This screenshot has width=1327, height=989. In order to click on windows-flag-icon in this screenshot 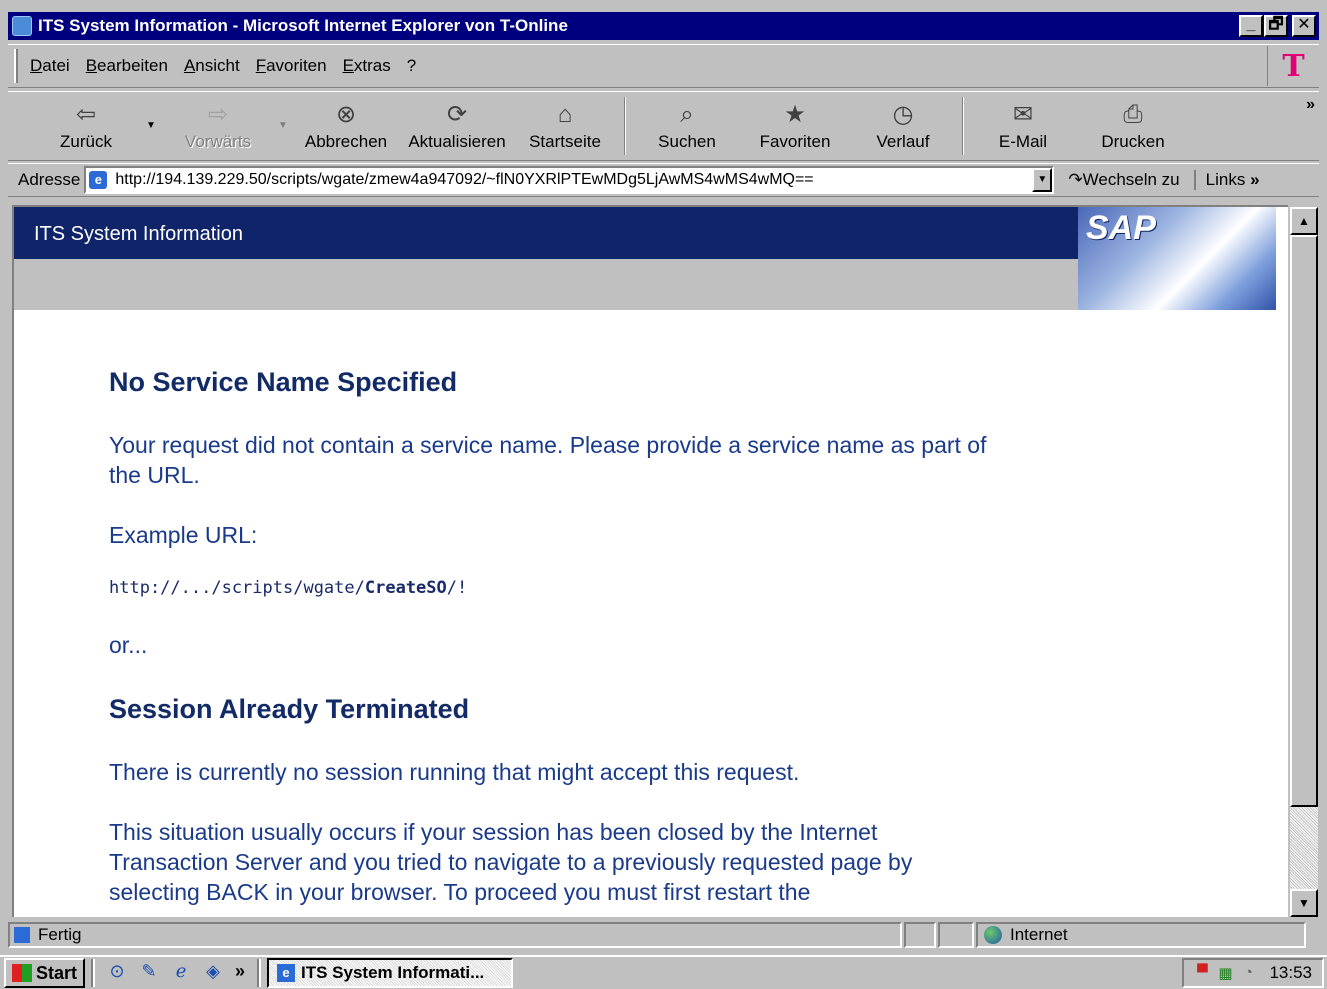, I will do `click(22, 973)`.